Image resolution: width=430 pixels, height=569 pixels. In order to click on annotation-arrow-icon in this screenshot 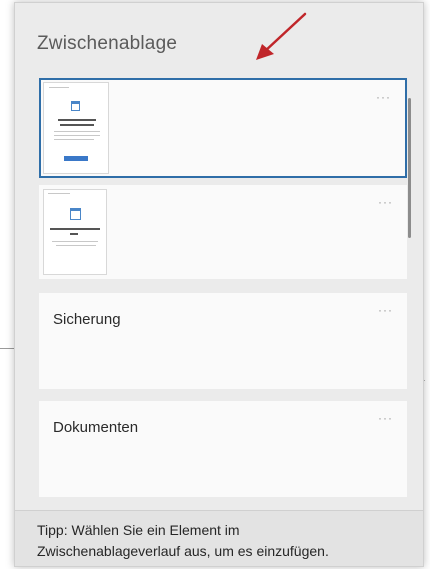, I will do `click(281, 36)`.